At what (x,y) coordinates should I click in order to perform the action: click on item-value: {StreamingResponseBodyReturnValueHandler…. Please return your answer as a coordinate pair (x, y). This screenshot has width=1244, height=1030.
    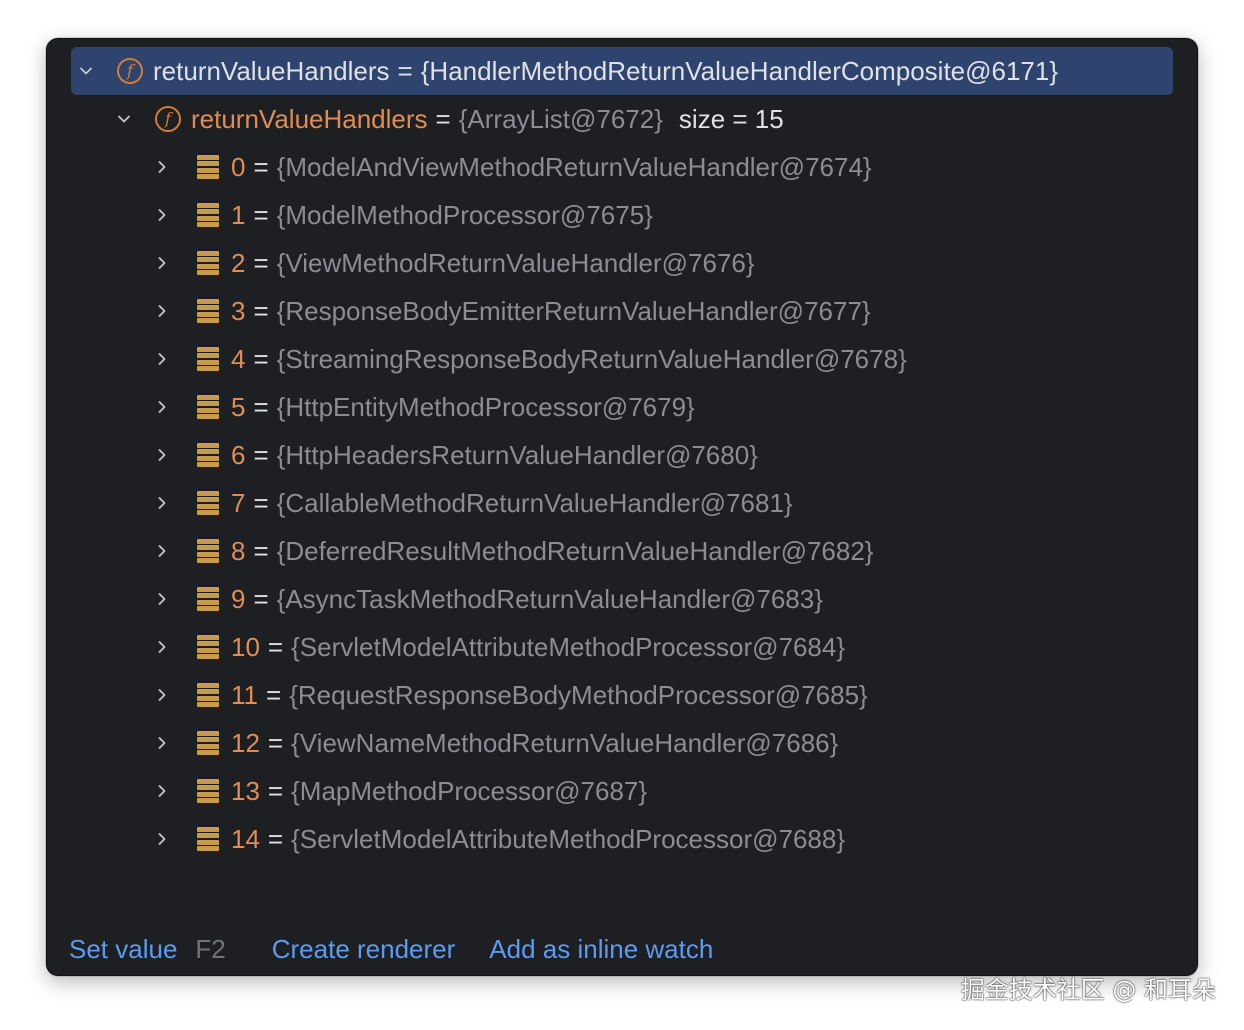
    Looking at the image, I should click on (591, 358).